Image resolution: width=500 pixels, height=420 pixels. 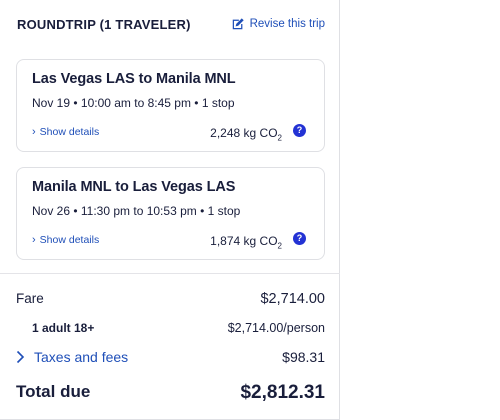 What do you see at coordinates (170, 273) in the screenshot?
I see `price-divider` at bounding box center [170, 273].